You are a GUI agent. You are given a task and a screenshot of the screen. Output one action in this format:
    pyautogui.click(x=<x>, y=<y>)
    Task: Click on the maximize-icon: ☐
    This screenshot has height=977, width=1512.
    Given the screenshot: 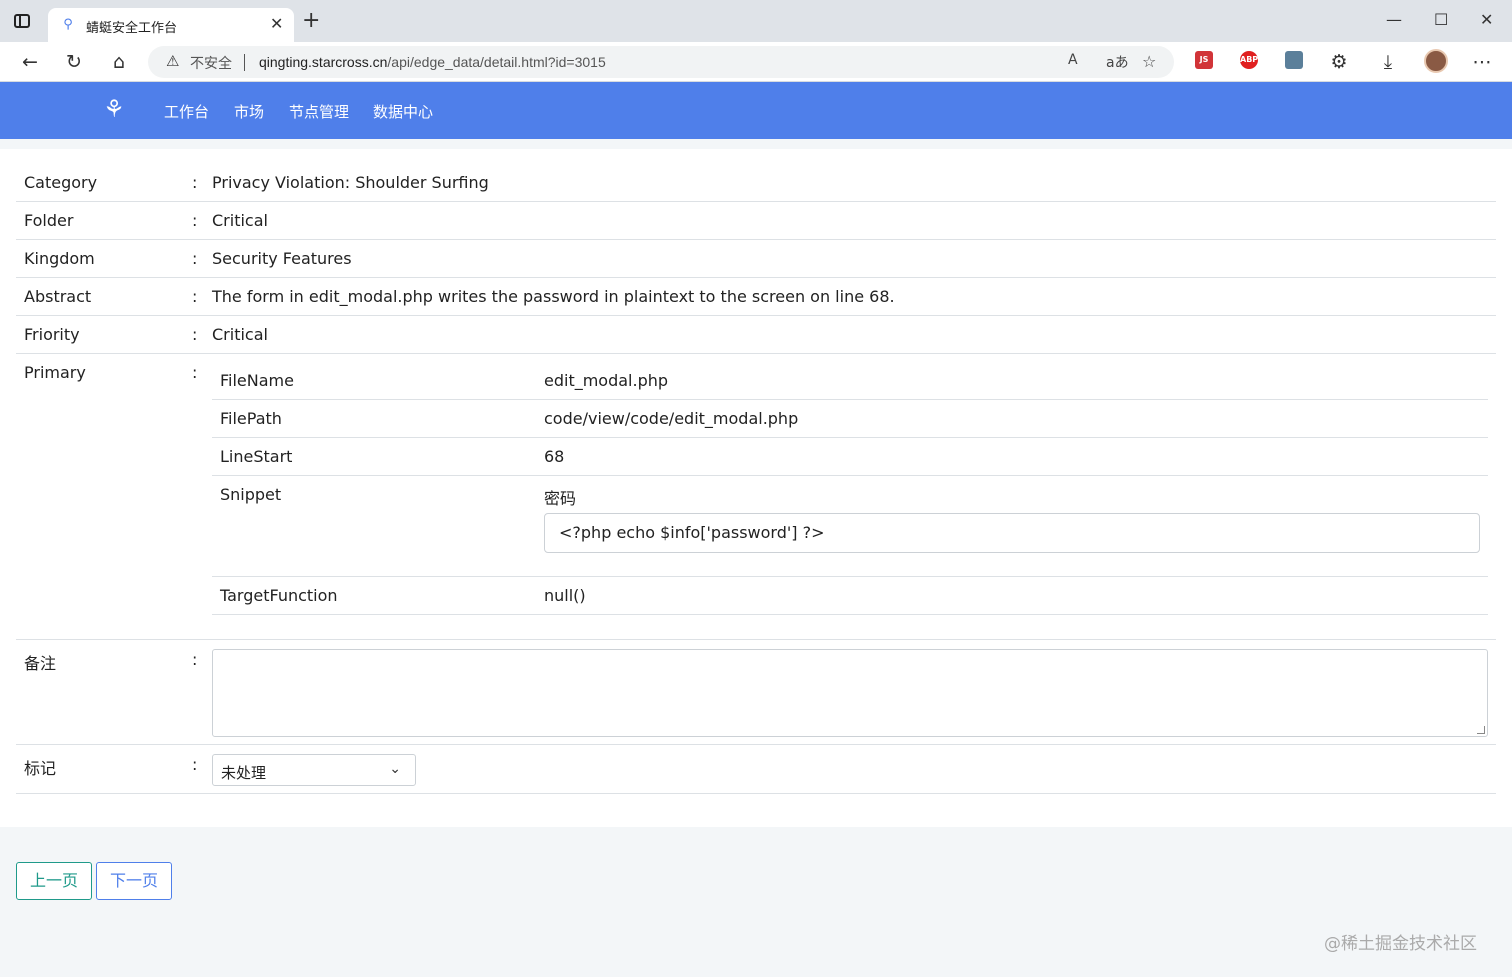 What is the action you would take?
    pyautogui.click(x=1441, y=20)
    